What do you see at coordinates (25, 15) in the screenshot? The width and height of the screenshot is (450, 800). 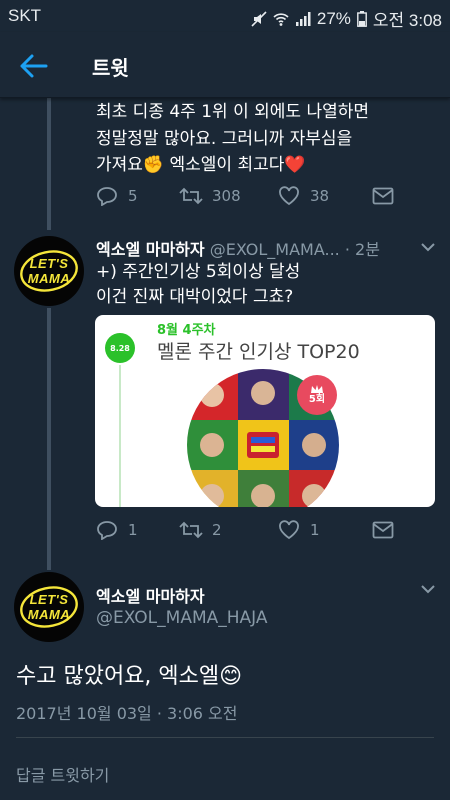 I see `carrier-label: SKT` at bounding box center [25, 15].